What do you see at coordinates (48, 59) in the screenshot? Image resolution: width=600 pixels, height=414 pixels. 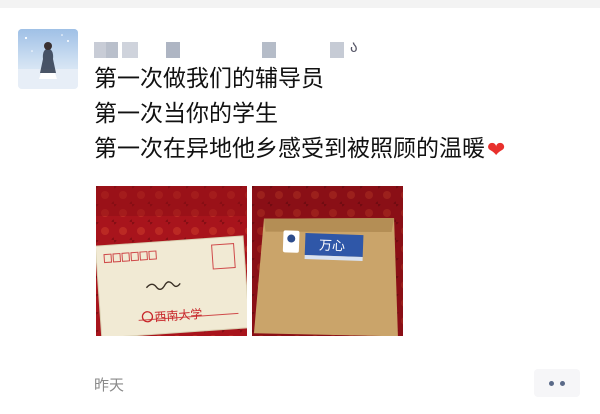 I see `avatar` at bounding box center [48, 59].